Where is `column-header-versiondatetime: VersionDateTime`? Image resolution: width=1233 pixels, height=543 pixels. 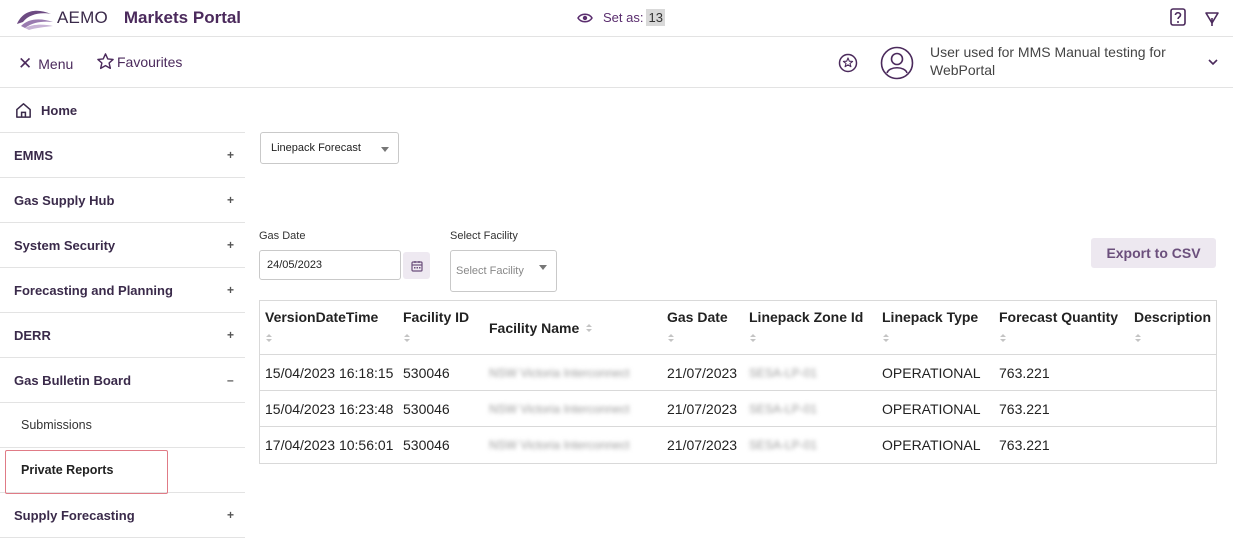
column-header-versiondatetime: VersionDateTime is located at coordinates (321, 326).